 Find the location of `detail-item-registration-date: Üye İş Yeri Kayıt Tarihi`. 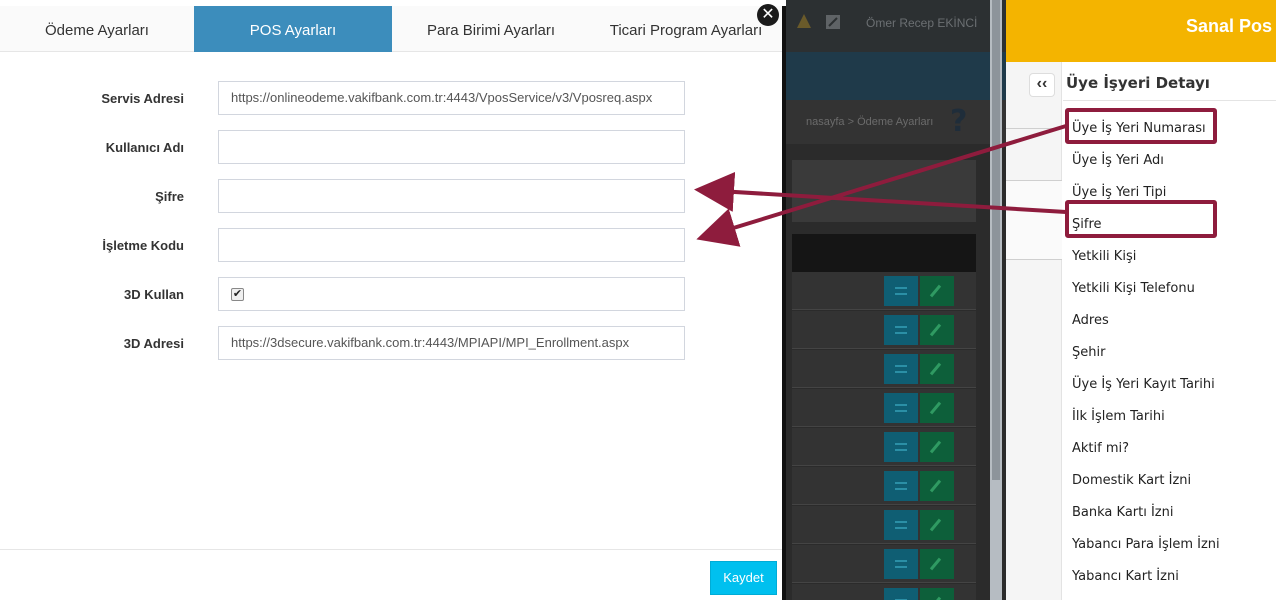

detail-item-registration-date: Üye İş Yeri Kayıt Tarihi is located at coordinates (1143, 384).